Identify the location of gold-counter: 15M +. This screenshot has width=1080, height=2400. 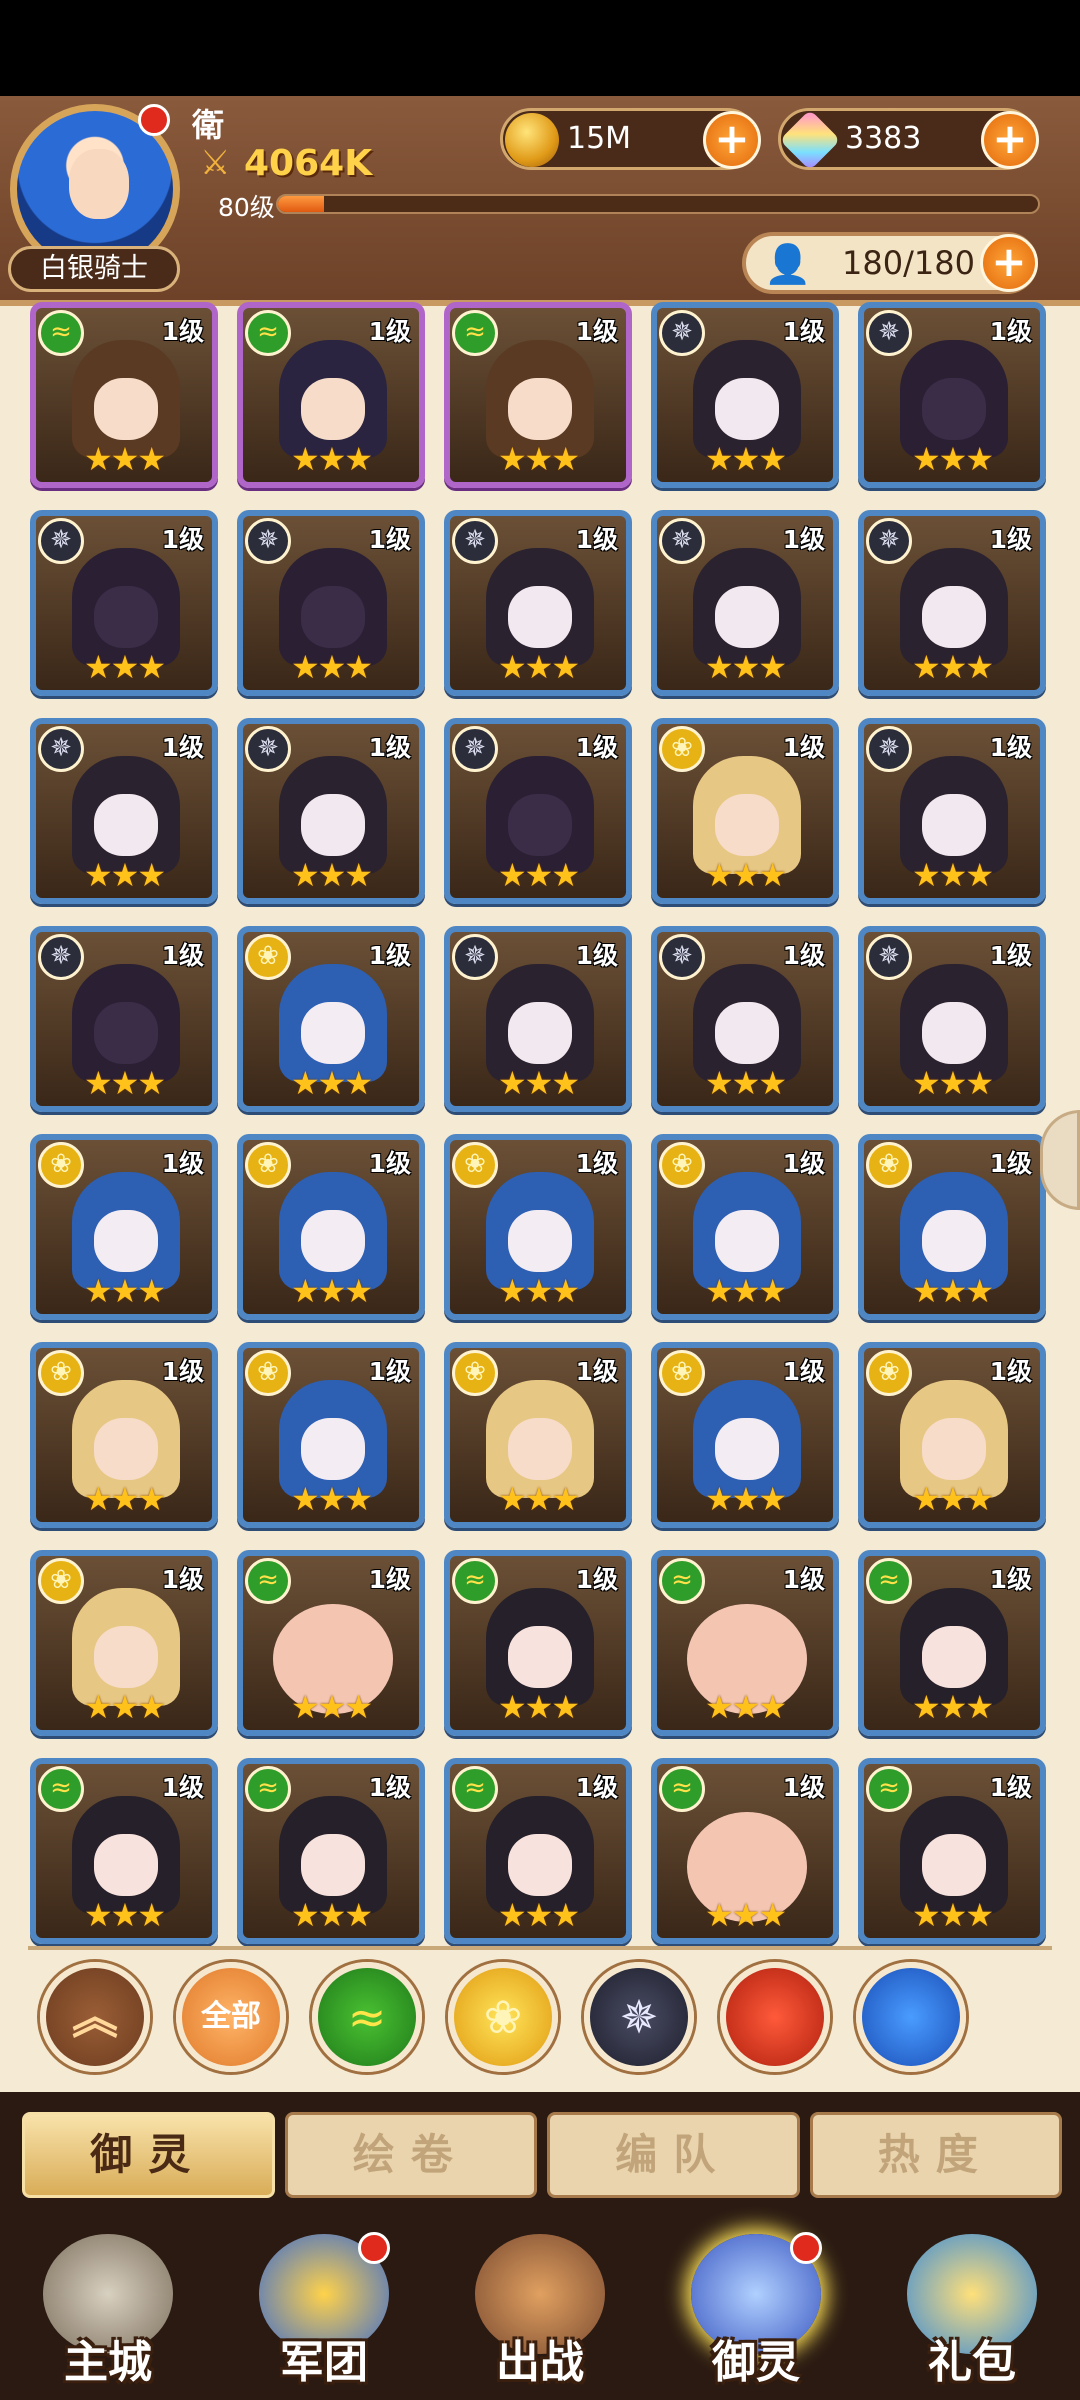
(630, 139).